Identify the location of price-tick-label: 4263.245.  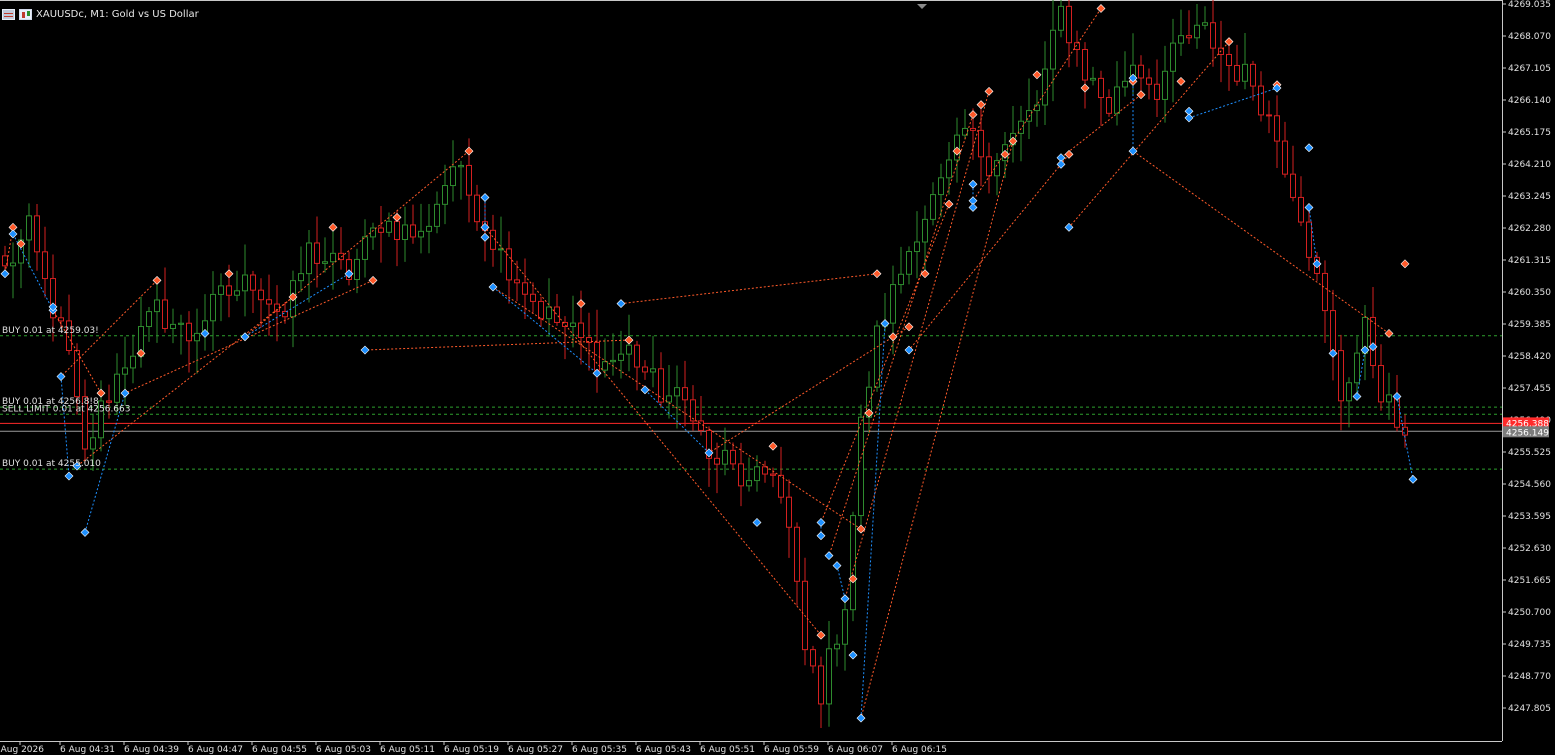
(1529, 197).